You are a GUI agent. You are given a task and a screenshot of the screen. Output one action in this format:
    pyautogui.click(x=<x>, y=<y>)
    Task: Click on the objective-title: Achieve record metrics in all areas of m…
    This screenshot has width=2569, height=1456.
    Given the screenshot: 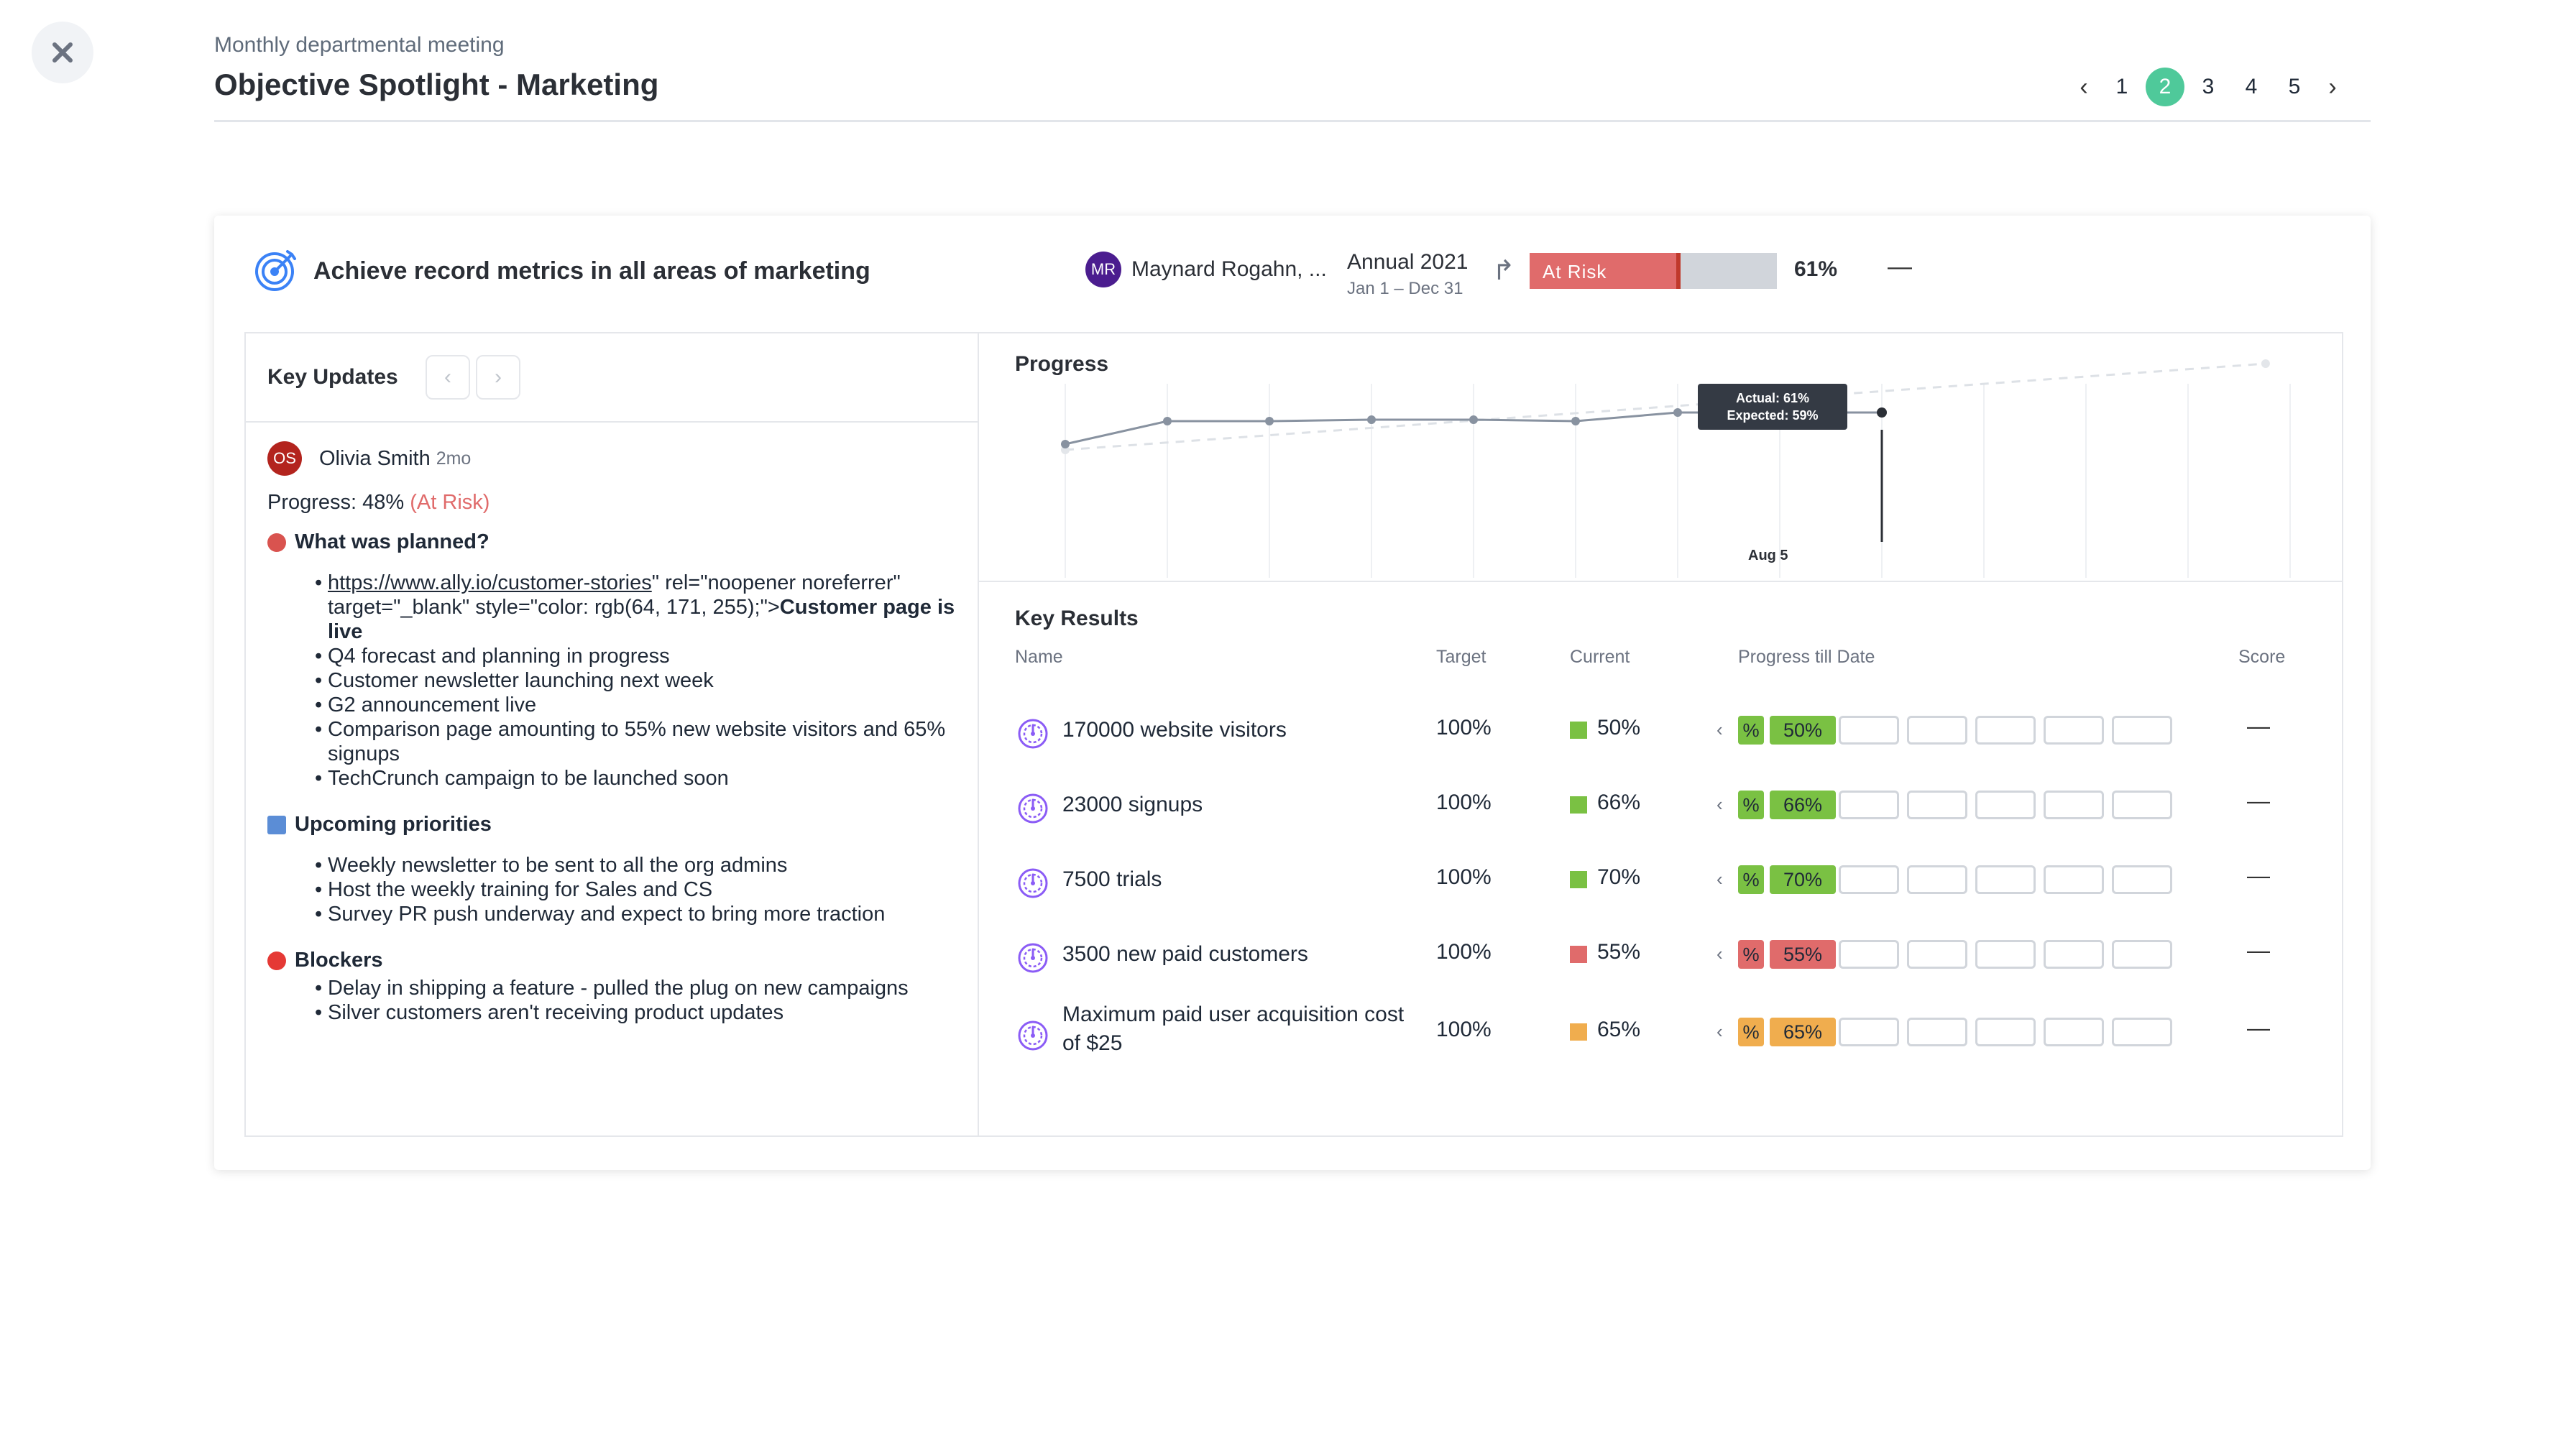 What is the action you would take?
    pyautogui.click(x=591, y=271)
    